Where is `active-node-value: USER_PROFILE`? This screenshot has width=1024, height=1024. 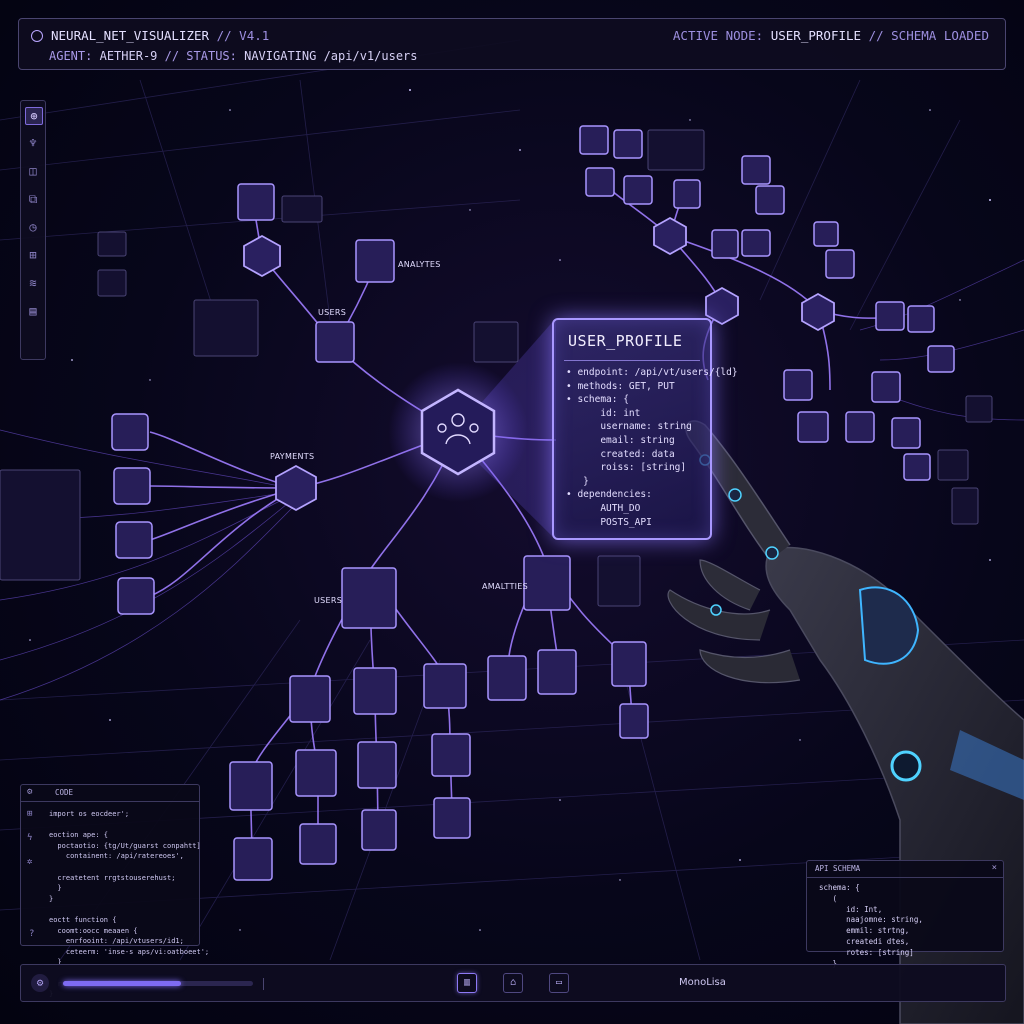 active-node-value: USER_PROFILE is located at coordinates (816, 35).